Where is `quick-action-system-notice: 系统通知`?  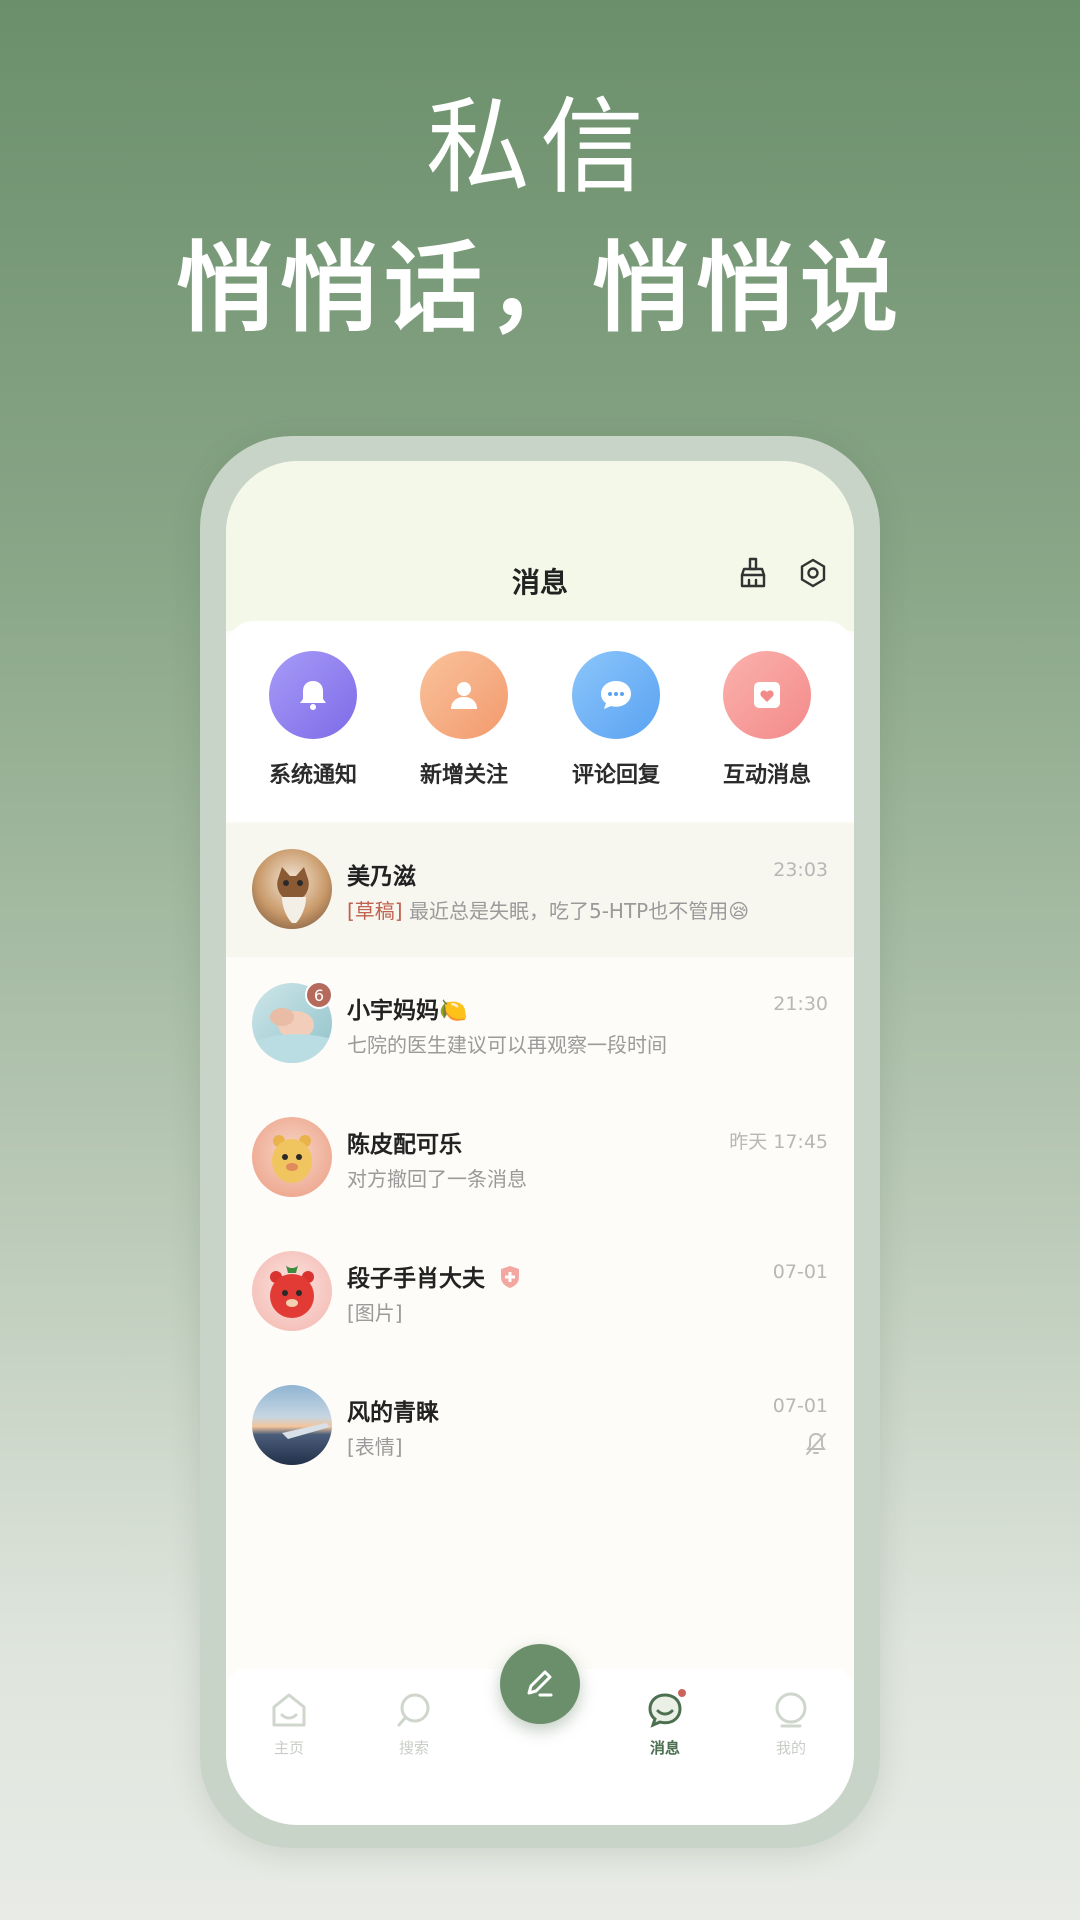 quick-action-system-notice: 系统通知 is located at coordinates (313, 720).